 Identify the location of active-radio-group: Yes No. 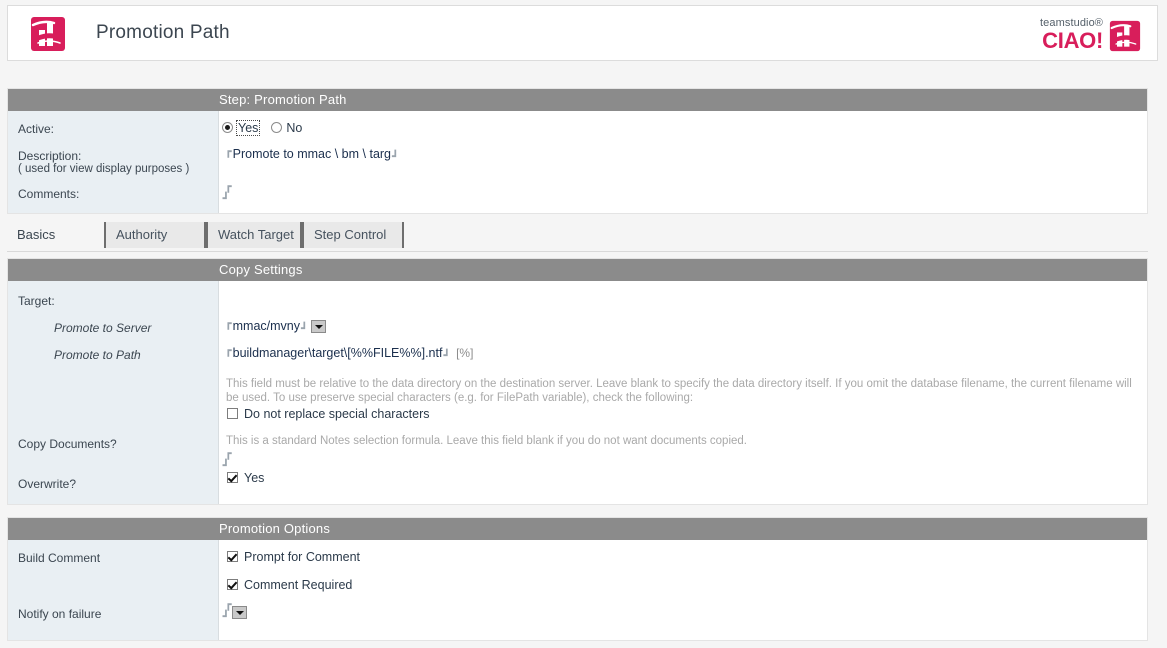
(268, 127).